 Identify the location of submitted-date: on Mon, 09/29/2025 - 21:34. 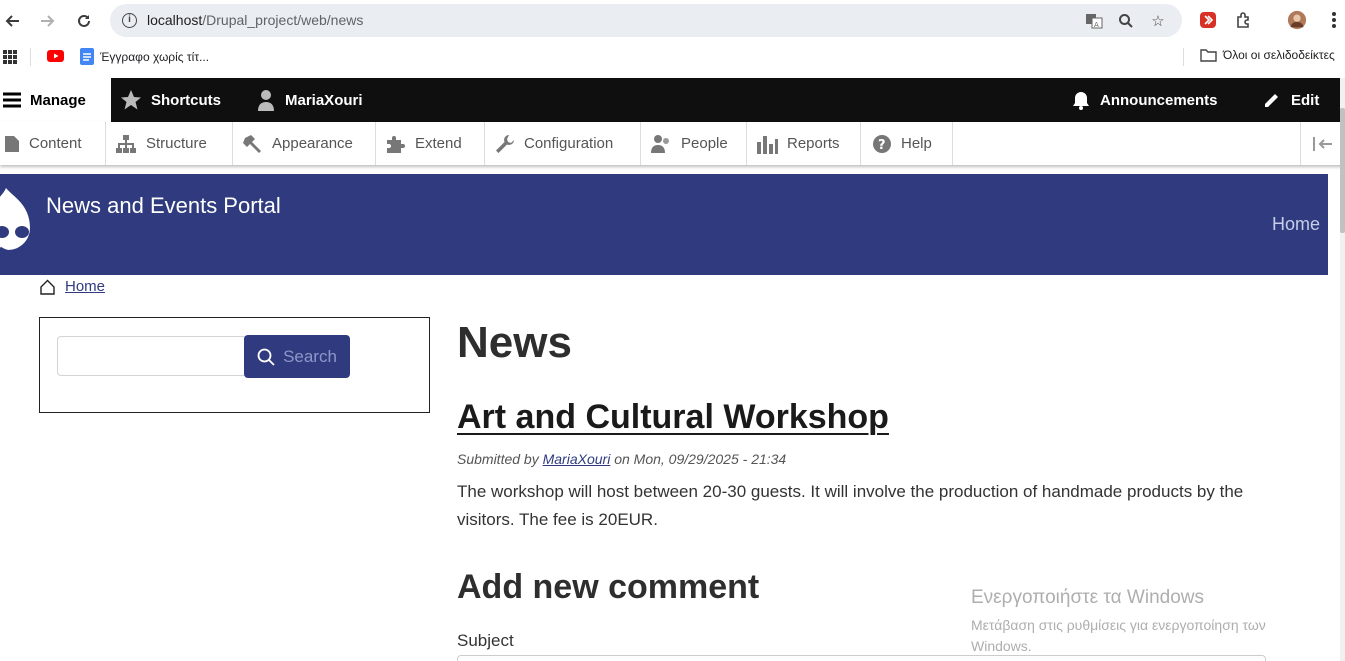
(700, 459).